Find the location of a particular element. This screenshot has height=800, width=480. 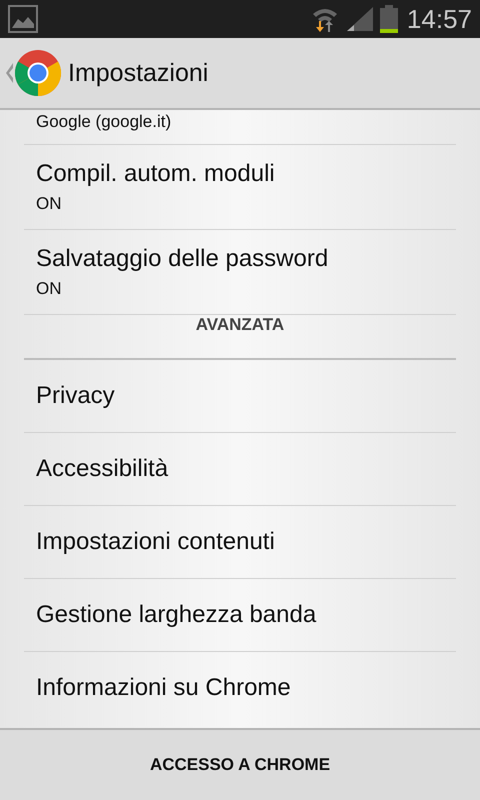

setting-title: Salvataggio delle password is located at coordinates (182, 259).